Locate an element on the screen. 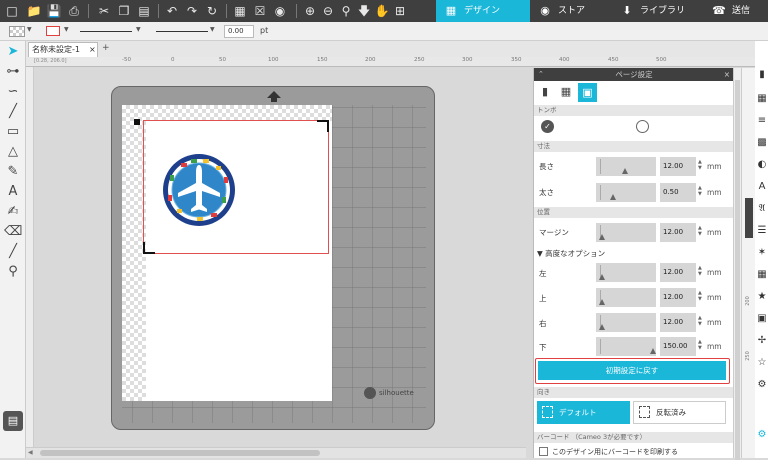 This screenshot has width=768, height=460. thickness-spinner: ▲ ▼ is located at coordinates (701, 191).